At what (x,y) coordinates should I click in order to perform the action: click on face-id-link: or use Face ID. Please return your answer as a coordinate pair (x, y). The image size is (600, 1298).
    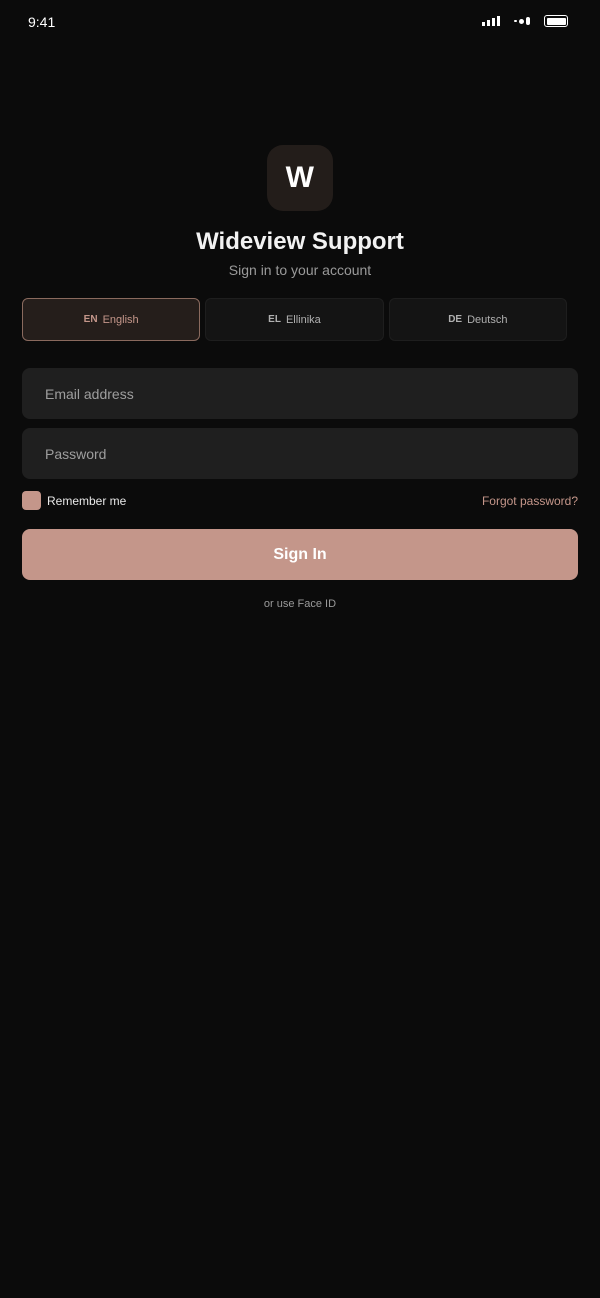
    Looking at the image, I should click on (300, 604).